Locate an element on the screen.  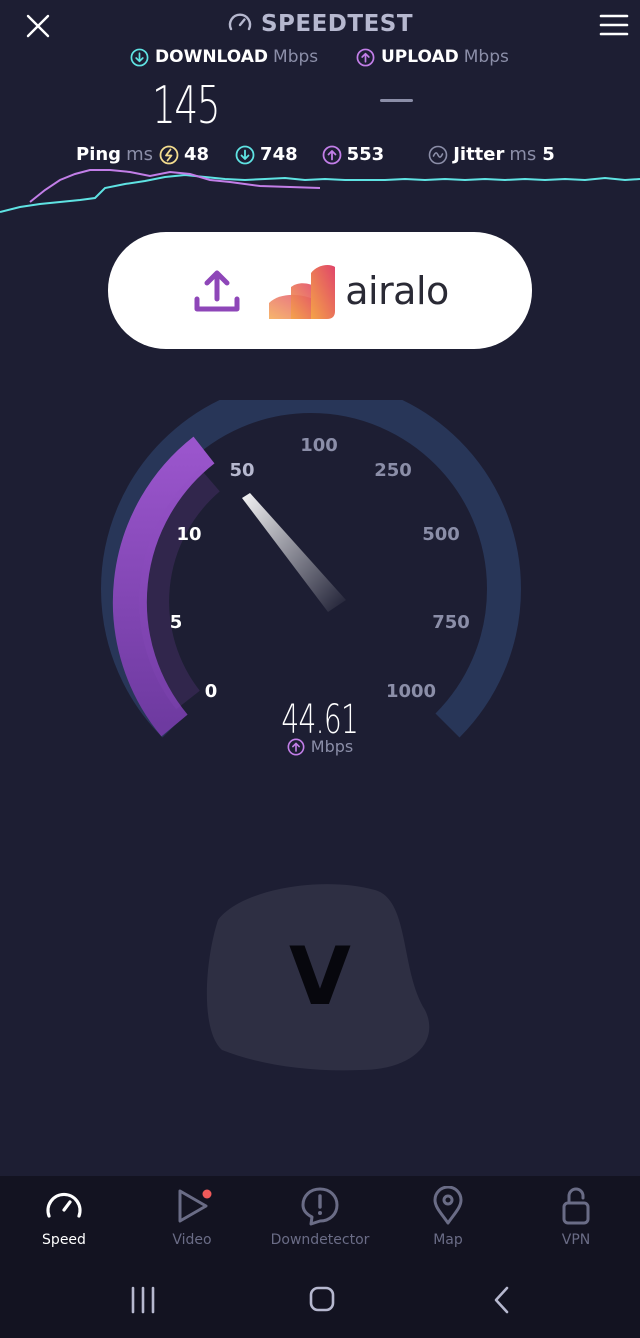
current-speed-unit-text: Mbps is located at coordinates (332, 746).